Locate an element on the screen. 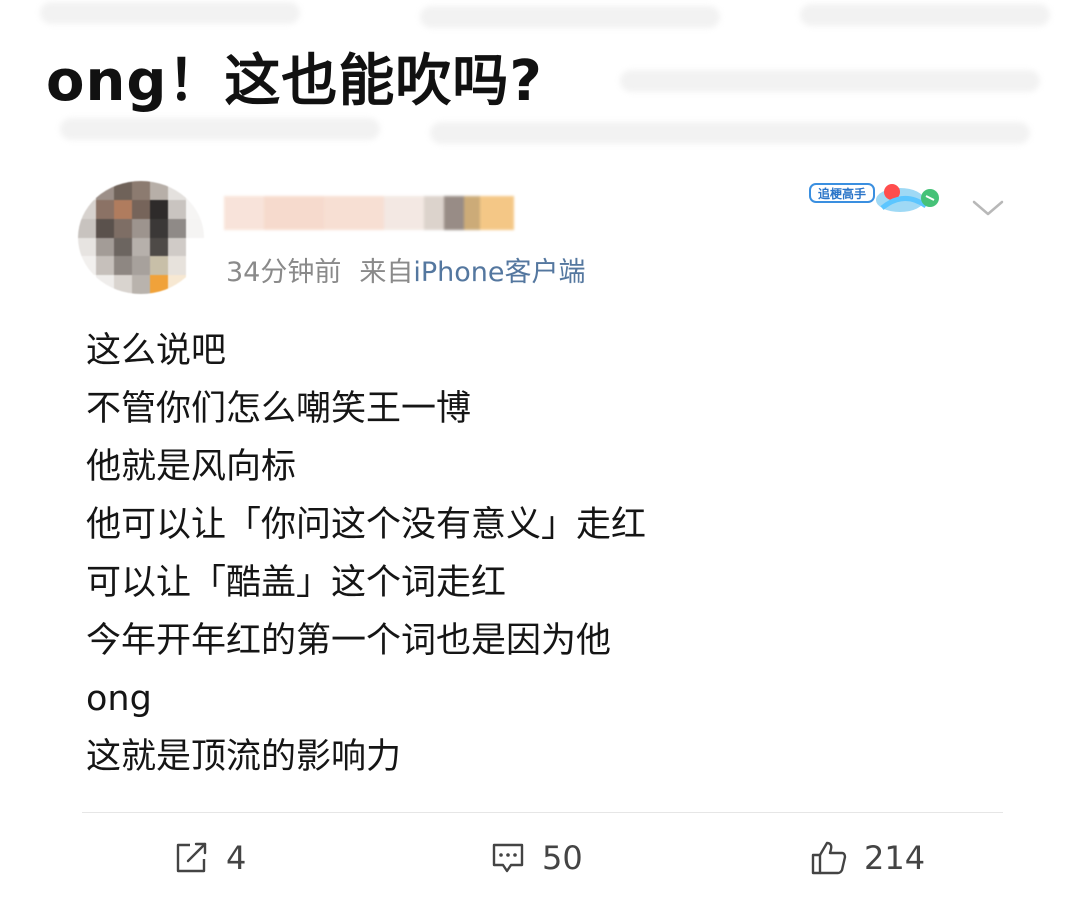  post-meta: 34分钟前 来自iPhone客户端 is located at coordinates (406, 269).